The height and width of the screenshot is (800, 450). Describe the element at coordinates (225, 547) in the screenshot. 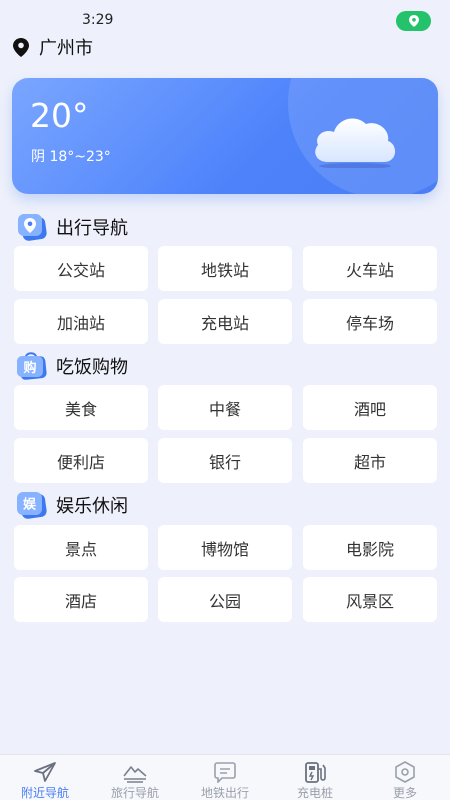

I see `category-tile-museum: 博物馆` at that location.